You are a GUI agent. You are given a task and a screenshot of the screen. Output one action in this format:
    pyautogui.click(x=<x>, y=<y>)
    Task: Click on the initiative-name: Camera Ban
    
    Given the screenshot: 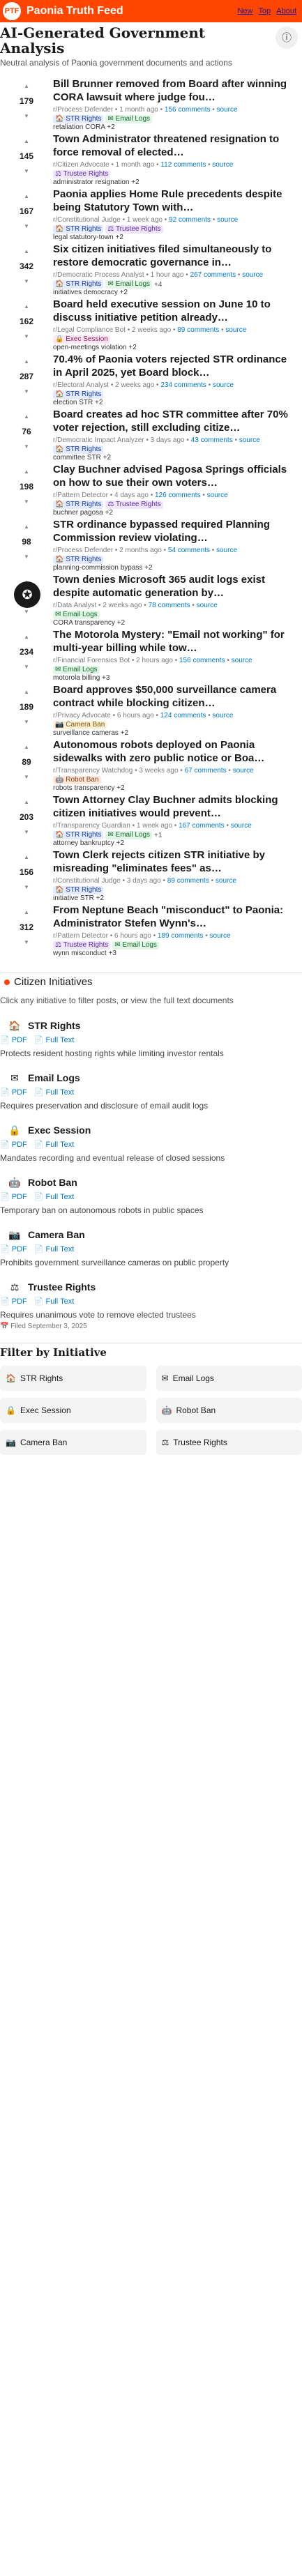 What is the action you would take?
    pyautogui.click(x=57, y=1234)
    